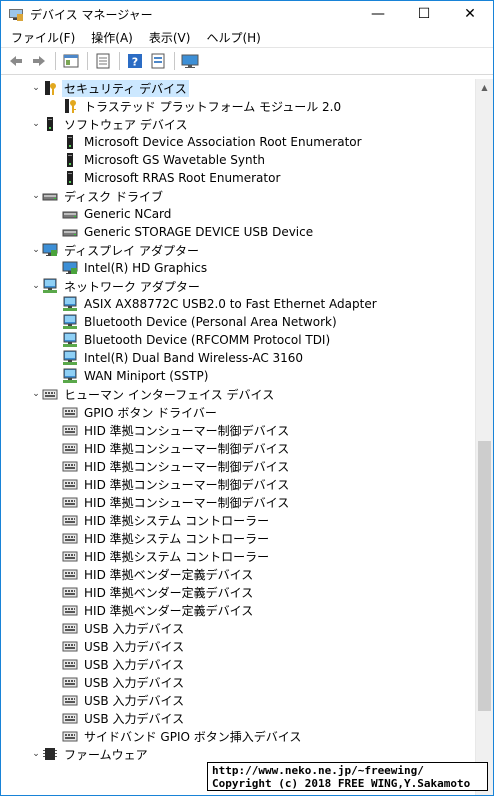 The image size is (494, 796). Describe the element at coordinates (239, 376) in the screenshot. I see `tree-device: WAN Miniport (SSTP)` at that location.